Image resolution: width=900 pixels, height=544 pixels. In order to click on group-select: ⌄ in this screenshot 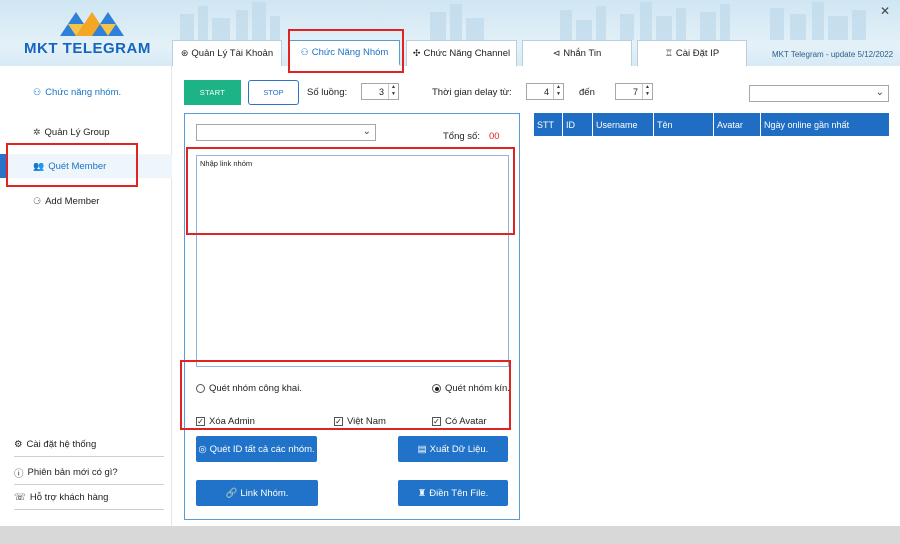, I will do `click(286, 132)`.